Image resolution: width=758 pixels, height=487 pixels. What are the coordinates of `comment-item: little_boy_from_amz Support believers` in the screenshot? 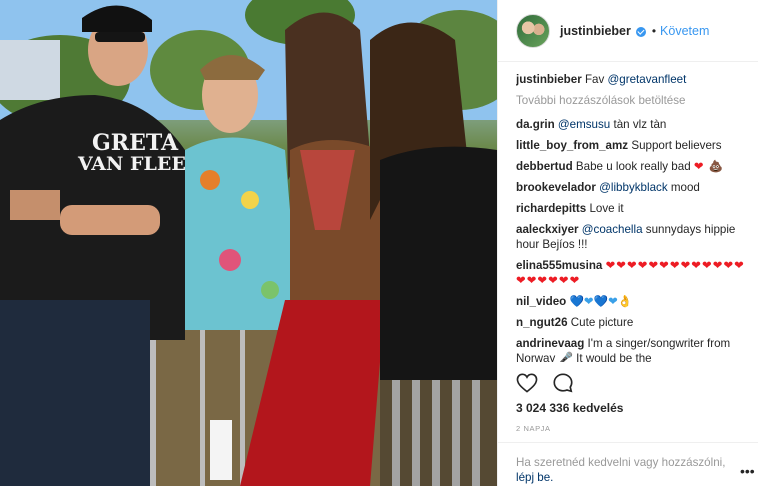 It's located at (631, 145).